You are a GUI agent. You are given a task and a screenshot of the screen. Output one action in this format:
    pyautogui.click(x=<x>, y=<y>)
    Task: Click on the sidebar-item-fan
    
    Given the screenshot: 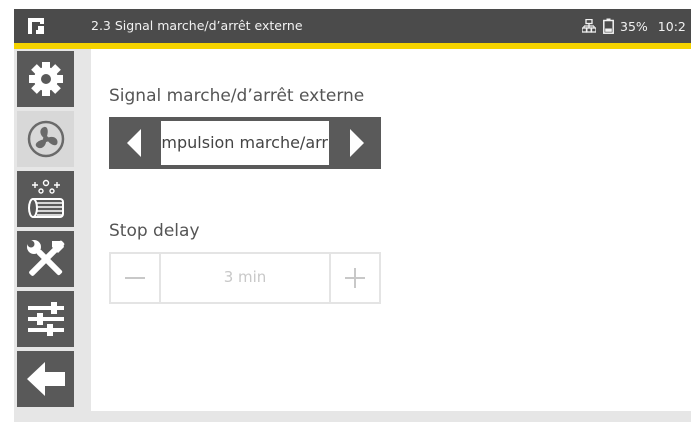 What is the action you would take?
    pyautogui.click(x=45, y=139)
    